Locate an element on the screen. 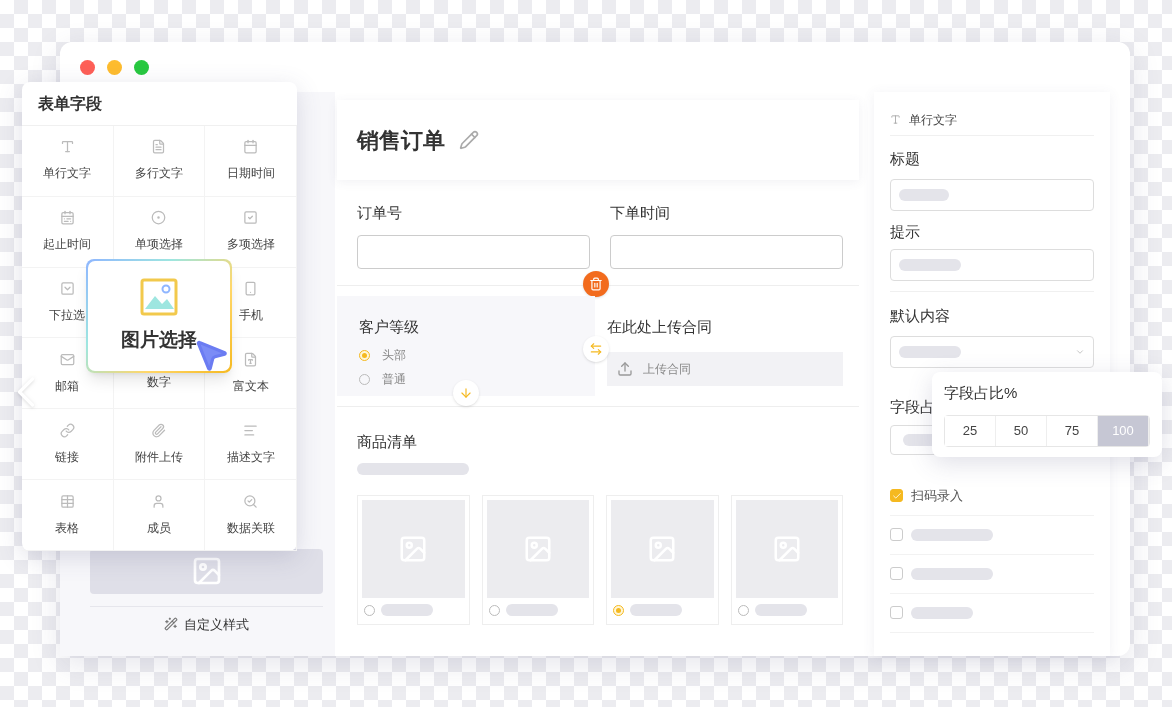 The height and width of the screenshot is (707, 1172). field-label: 在此处上传合同 is located at coordinates (660, 326).